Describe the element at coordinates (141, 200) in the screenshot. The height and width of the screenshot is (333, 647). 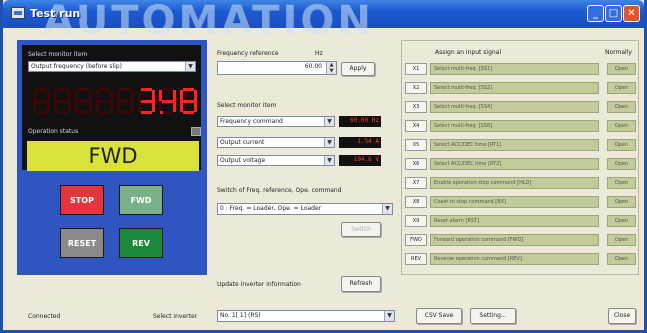
I see `fwd-button: FWD` at that location.